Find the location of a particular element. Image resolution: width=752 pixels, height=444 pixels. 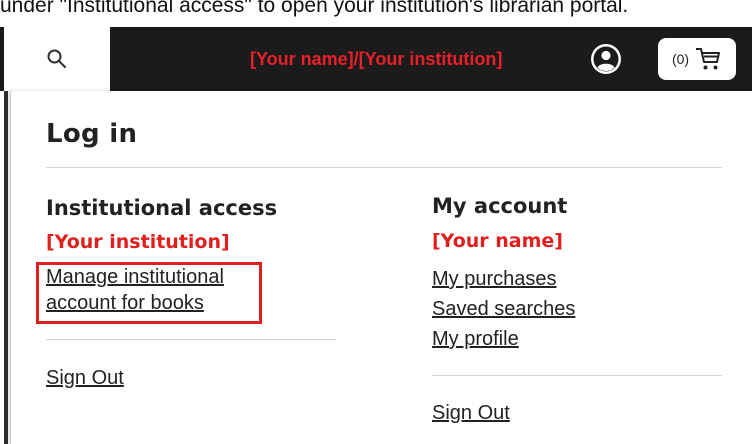

institution-name: [Your institution] is located at coordinates (138, 242).